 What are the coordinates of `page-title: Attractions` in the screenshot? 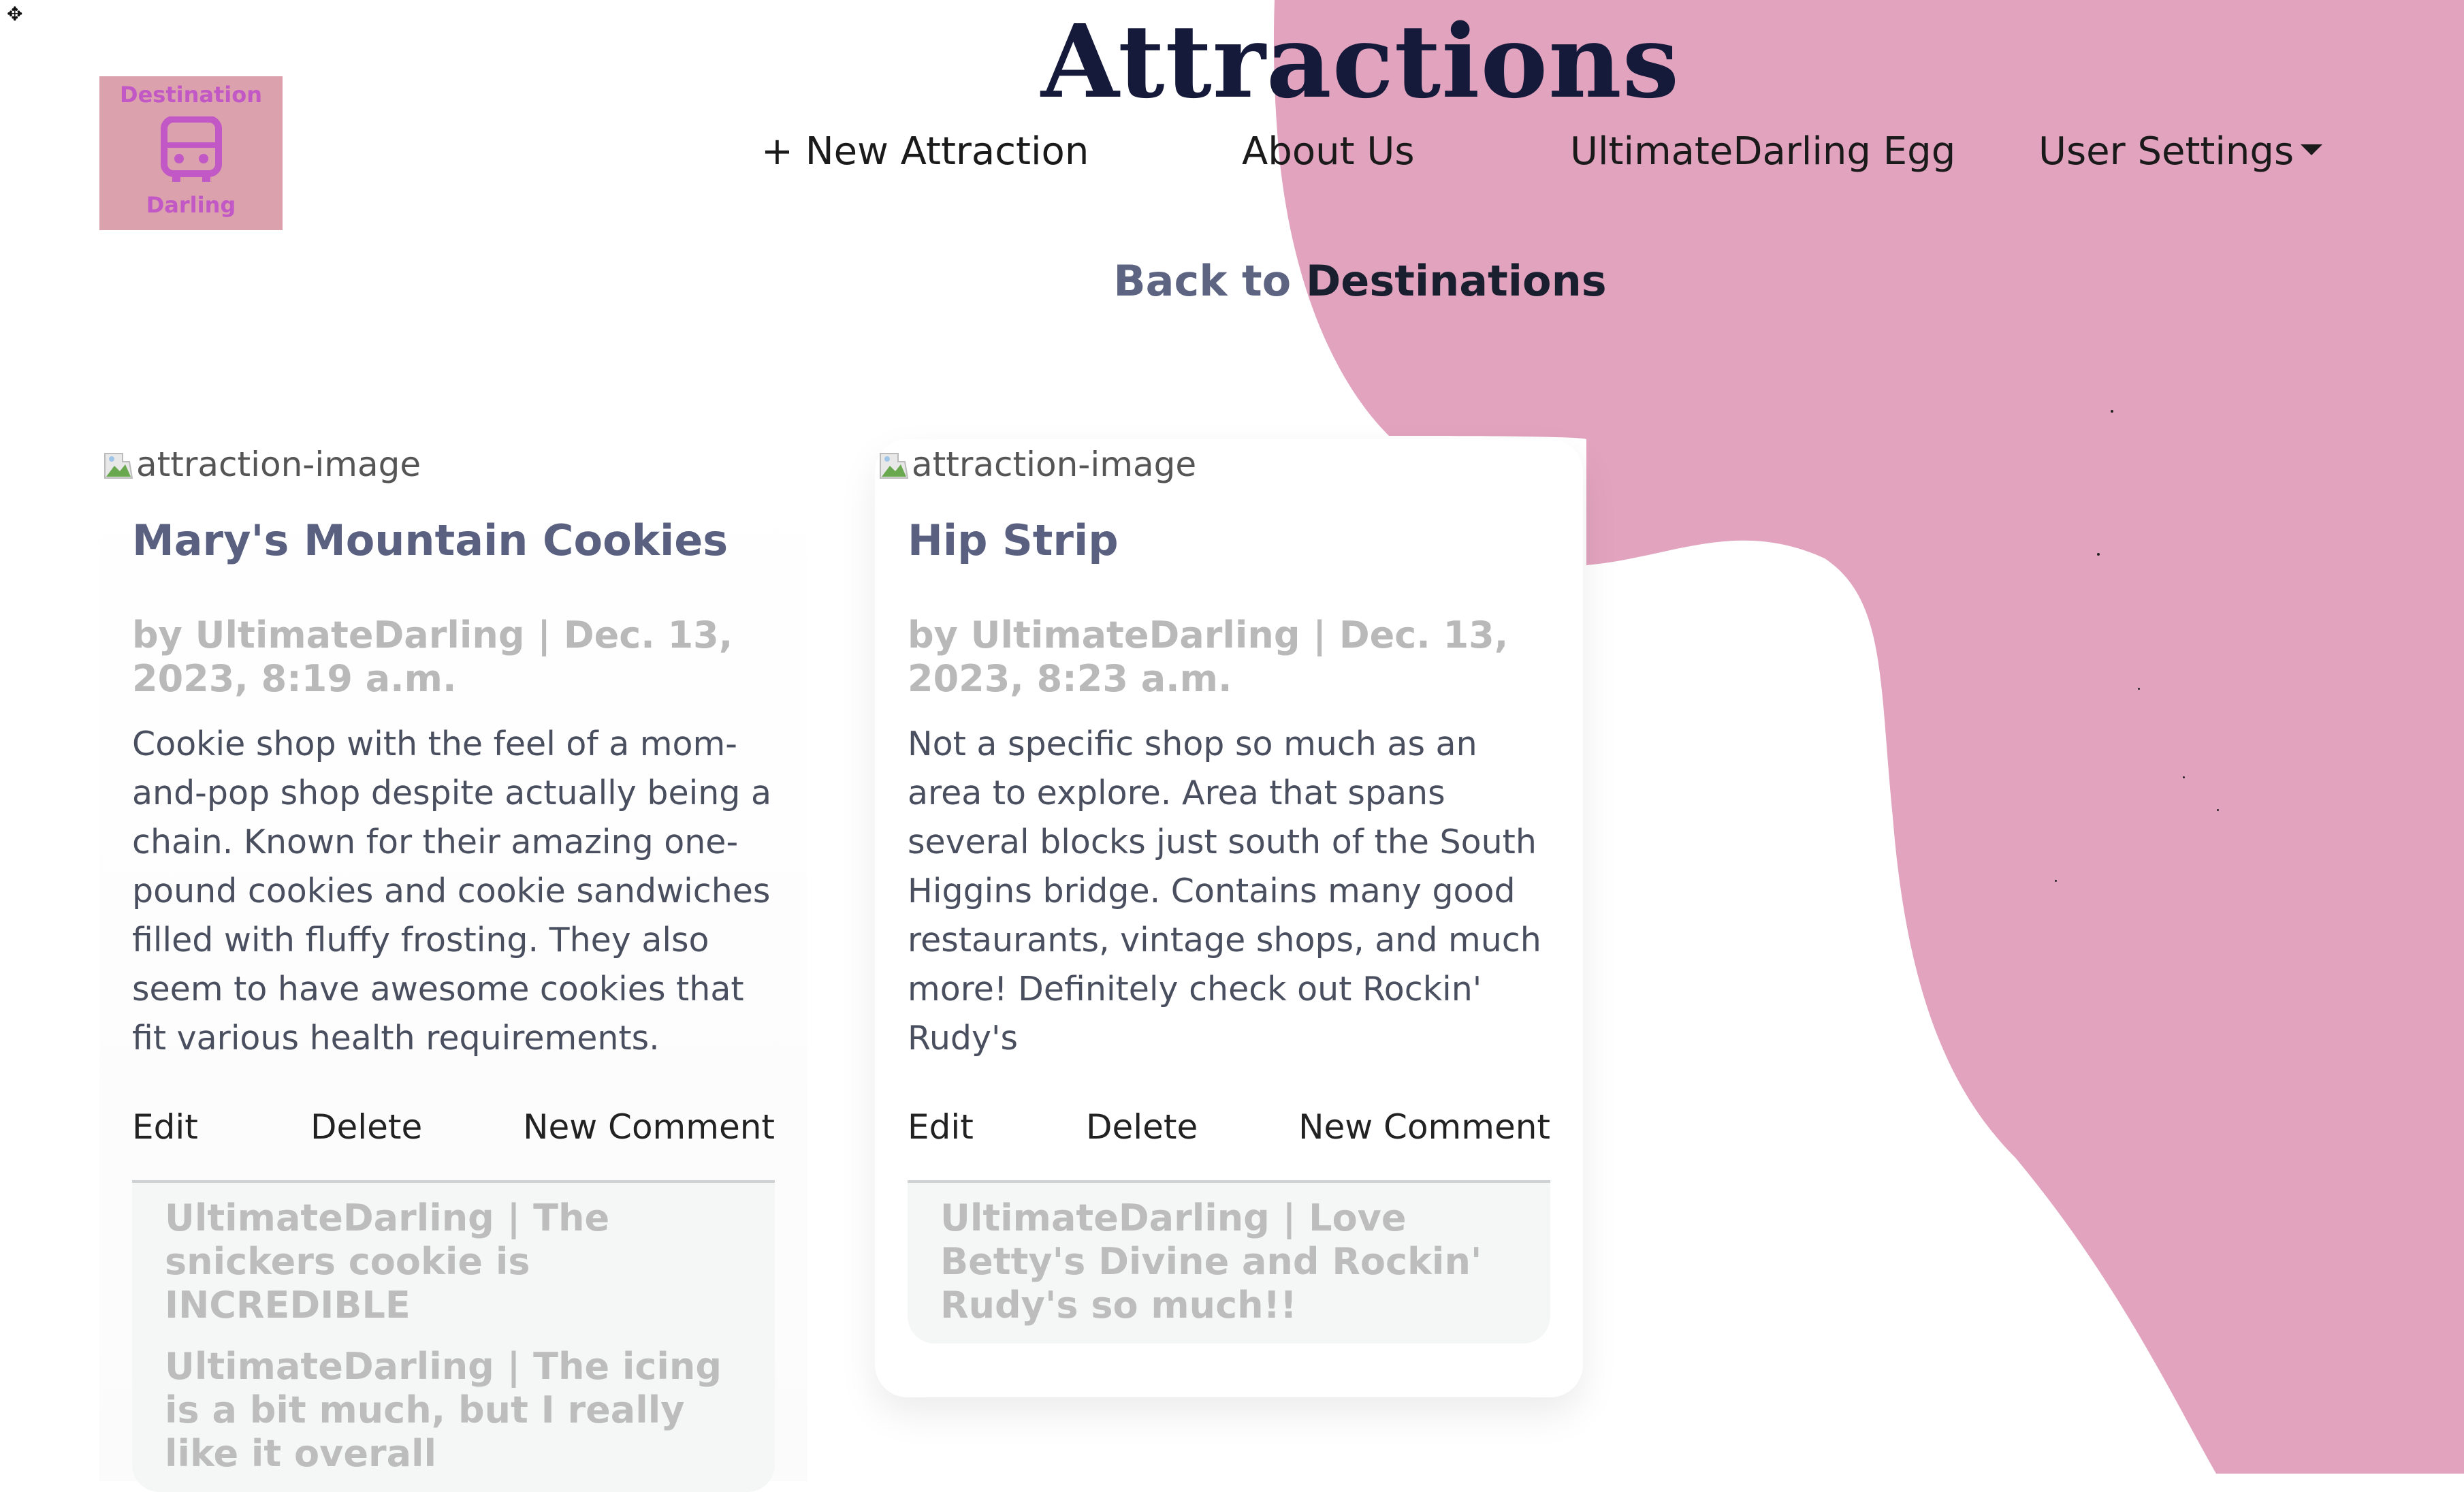 It's located at (1360, 61).